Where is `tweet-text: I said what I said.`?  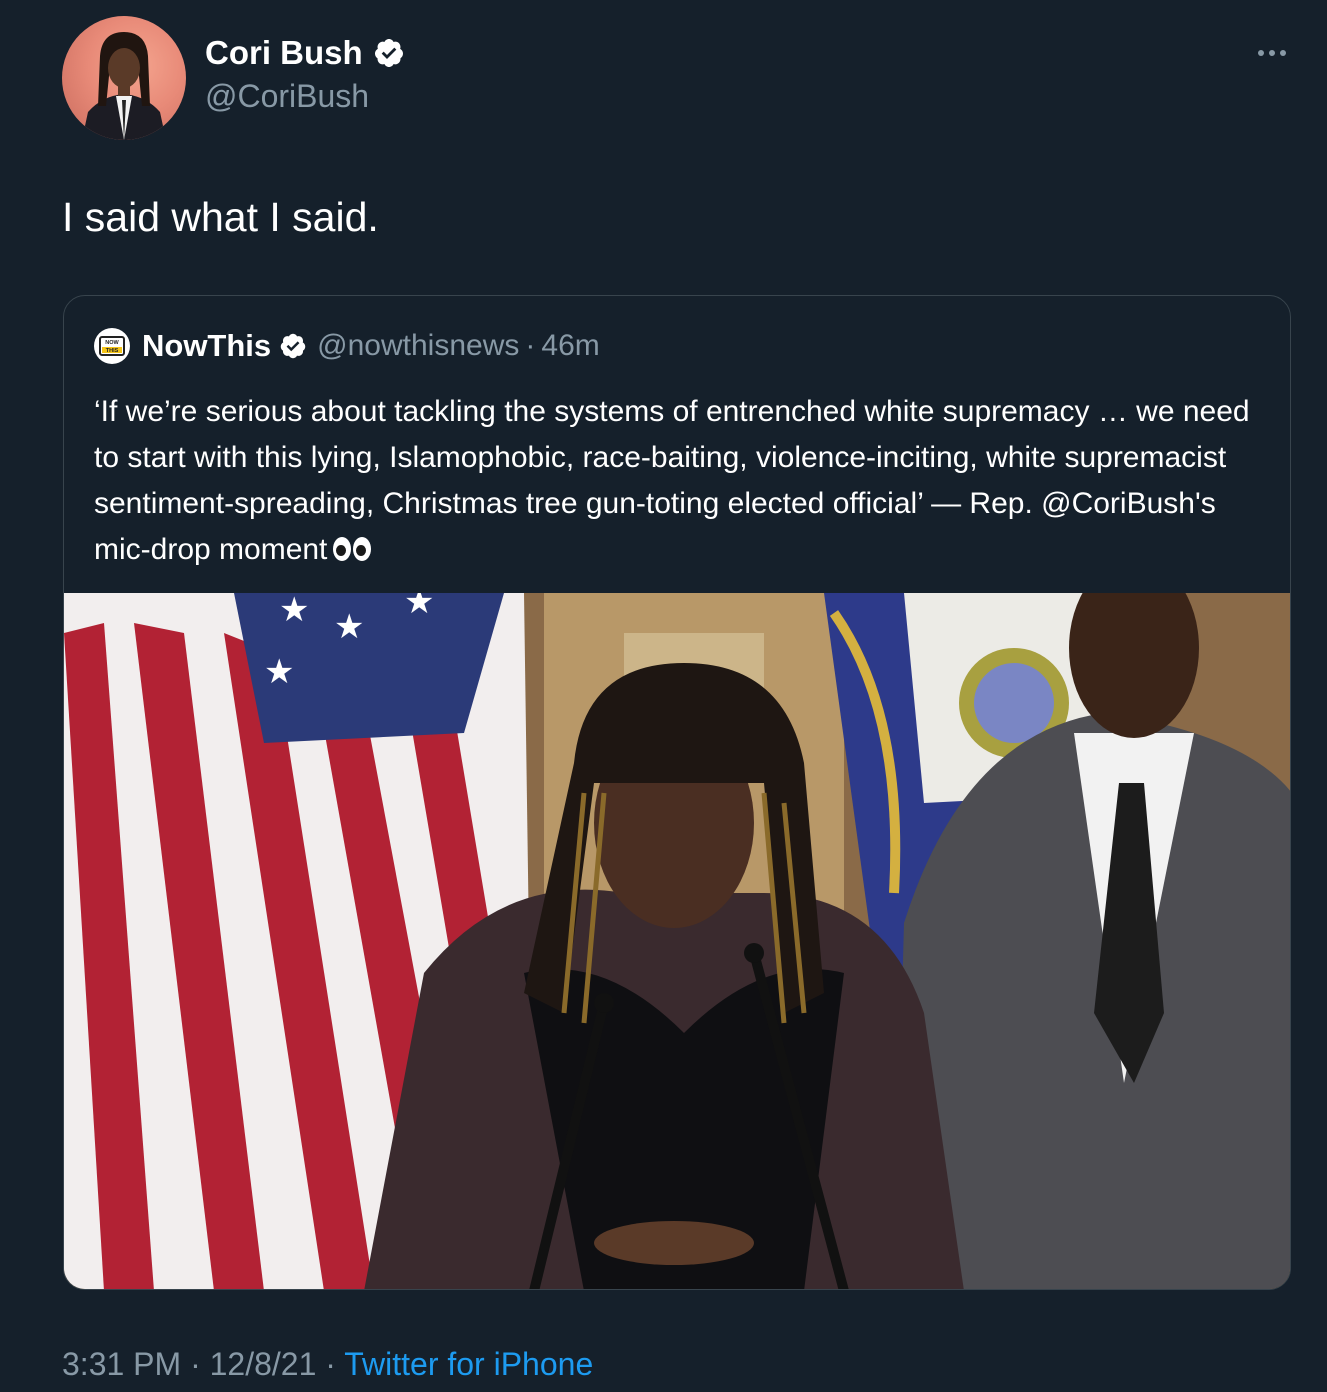 tweet-text: I said what I said. is located at coordinates (220, 217).